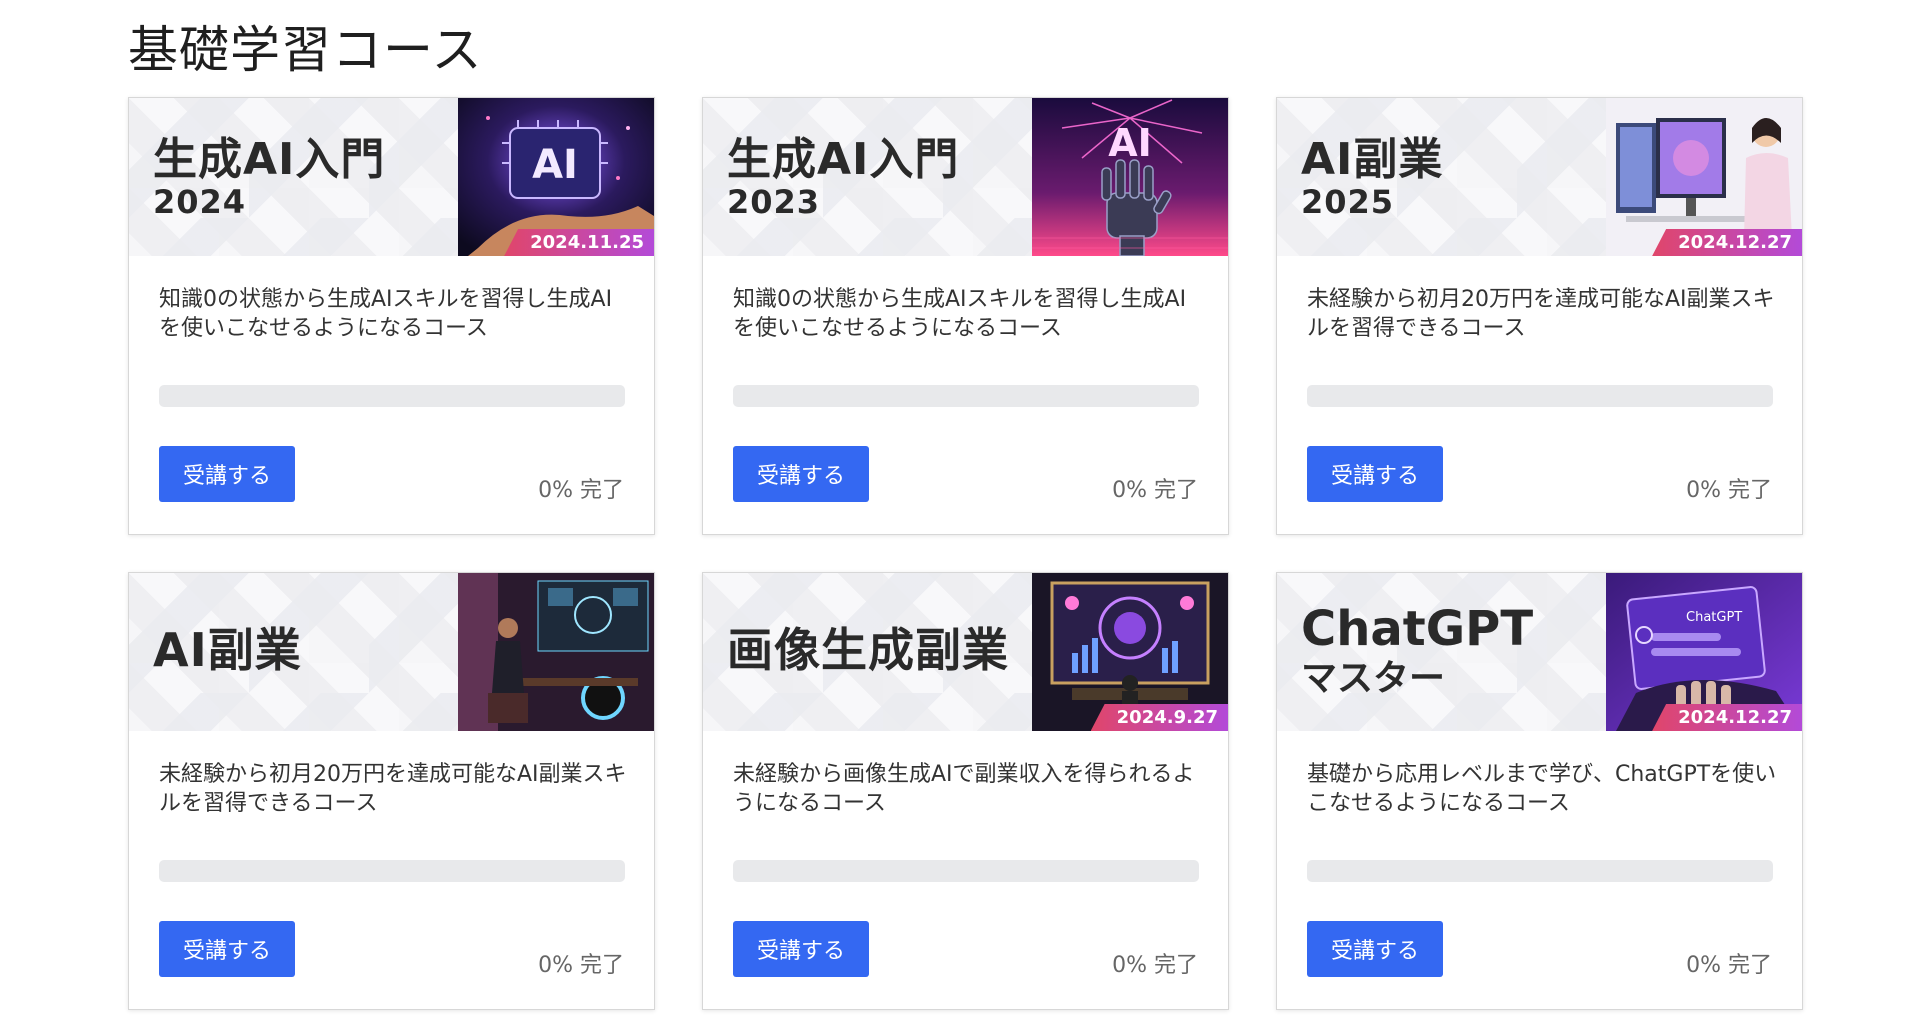  Describe the element at coordinates (305, 50) in the screenshot. I see `page-title: 基礎学習コース` at that location.